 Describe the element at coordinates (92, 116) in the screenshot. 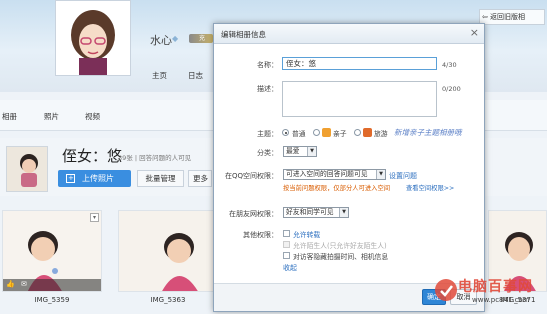

I see `subnav-videos: 视频` at that location.